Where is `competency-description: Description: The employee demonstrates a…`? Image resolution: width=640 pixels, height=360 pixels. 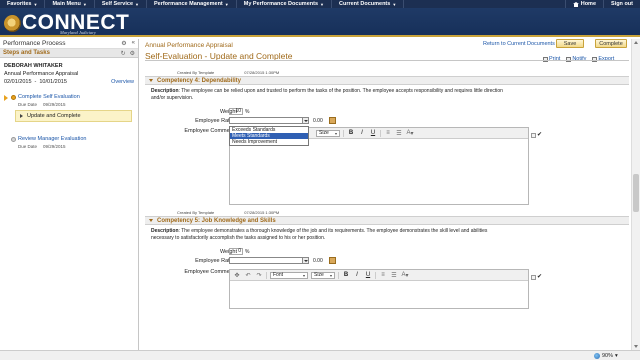
competency-description: Description: The employee demonstrates a… is located at coordinates (325, 233).